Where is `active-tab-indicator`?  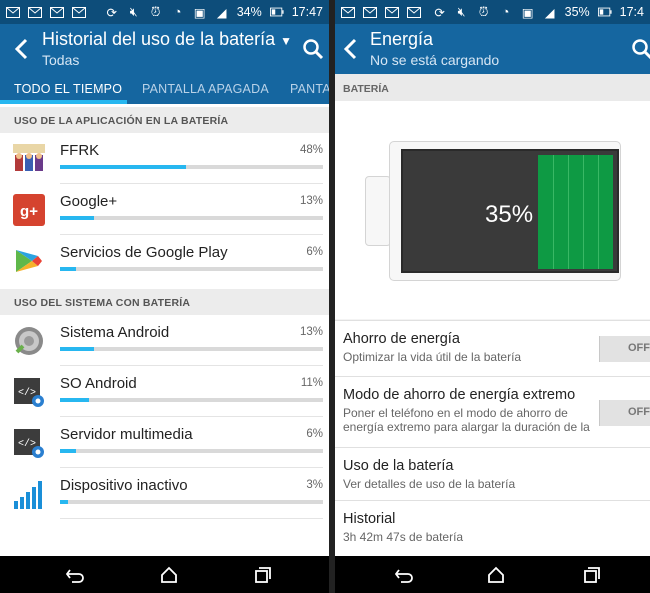
active-tab-indicator is located at coordinates (63, 102).